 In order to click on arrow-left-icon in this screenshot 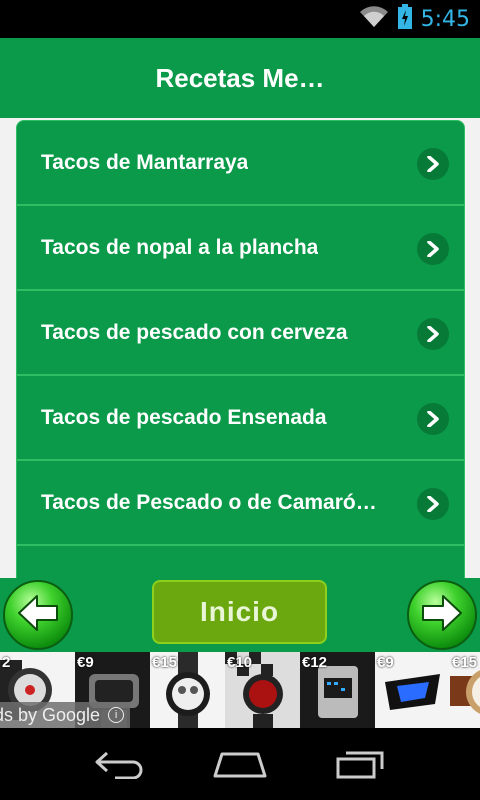, I will do `click(38, 615)`.